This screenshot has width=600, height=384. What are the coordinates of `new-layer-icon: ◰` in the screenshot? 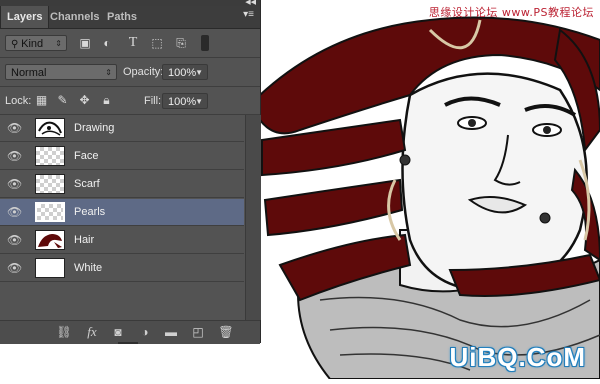 It's located at (198, 332).